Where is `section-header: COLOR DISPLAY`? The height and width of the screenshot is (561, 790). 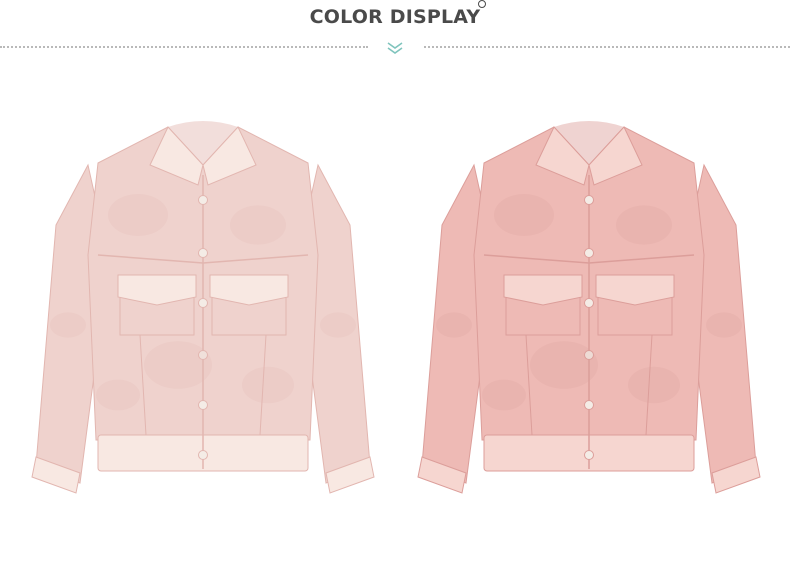
section-header: COLOR DISPLAY is located at coordinates (395, 30).